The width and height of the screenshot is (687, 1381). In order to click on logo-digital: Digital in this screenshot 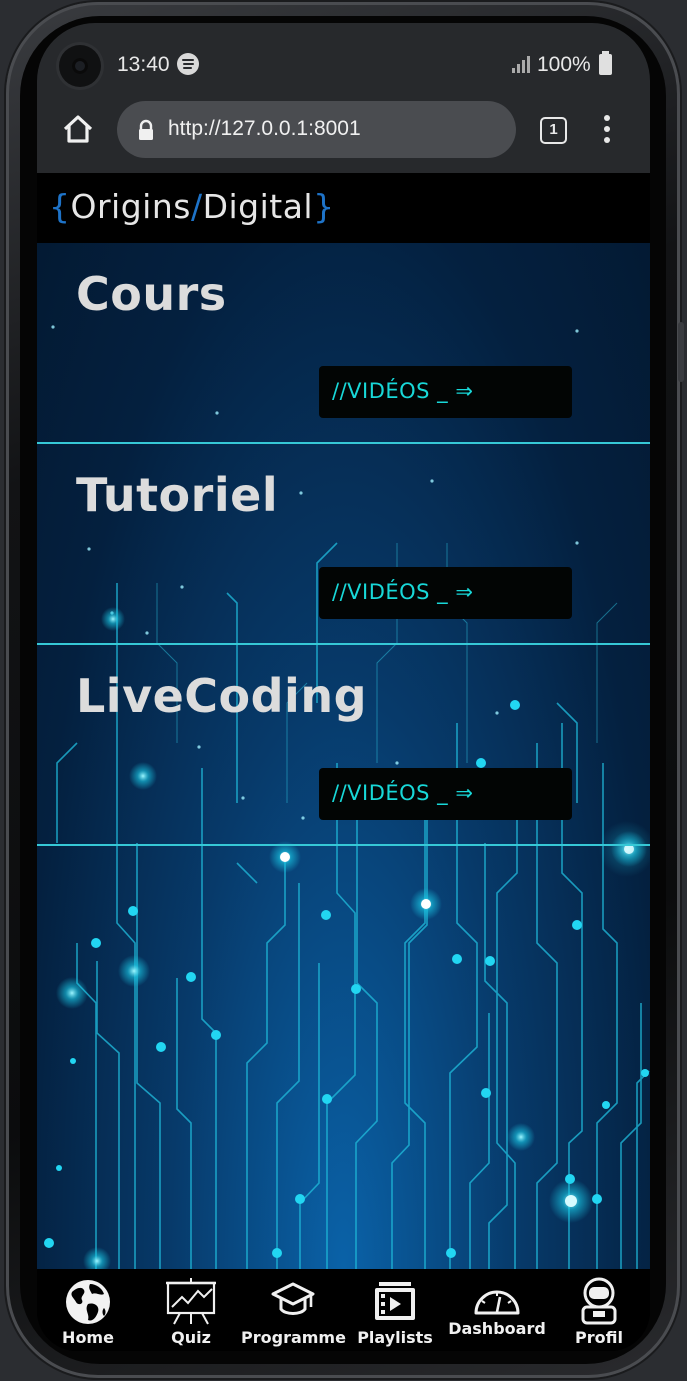, I will do `click(258, 206)`.